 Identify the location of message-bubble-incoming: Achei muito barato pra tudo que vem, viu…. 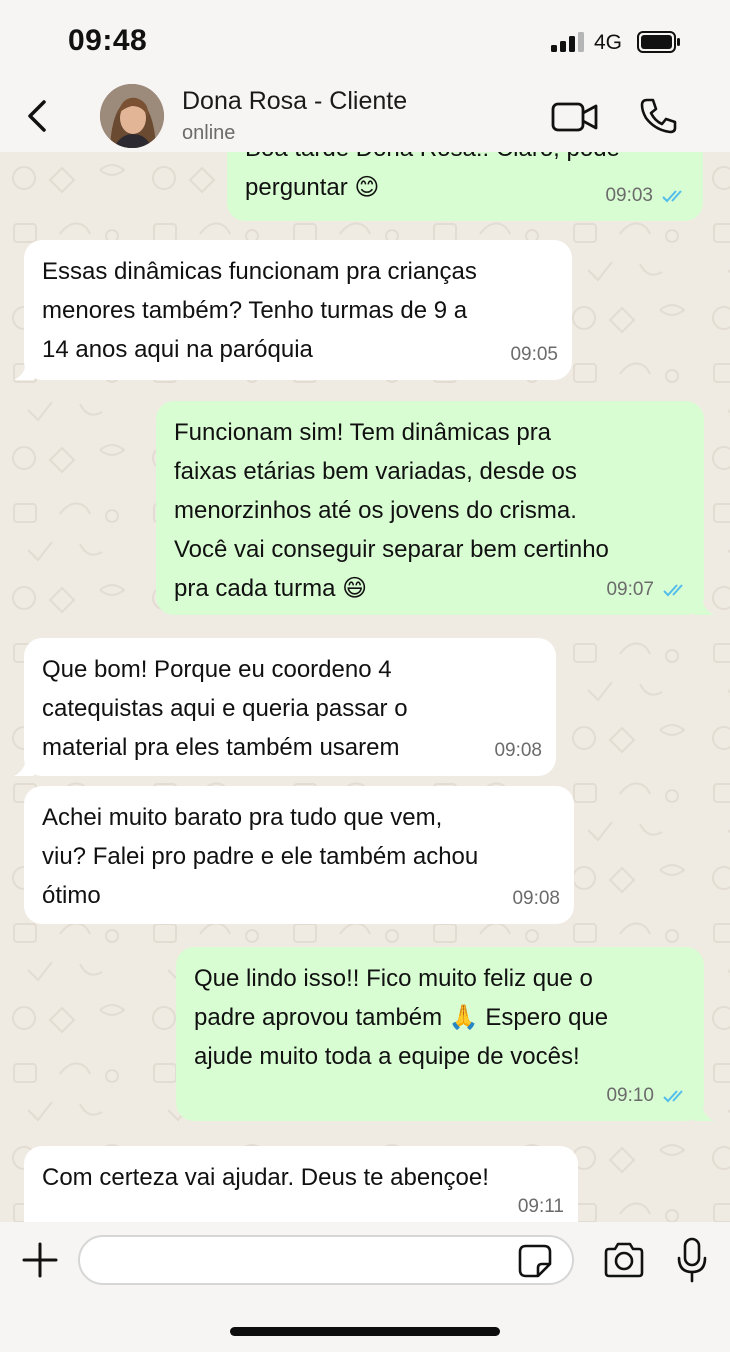
(299, 855).